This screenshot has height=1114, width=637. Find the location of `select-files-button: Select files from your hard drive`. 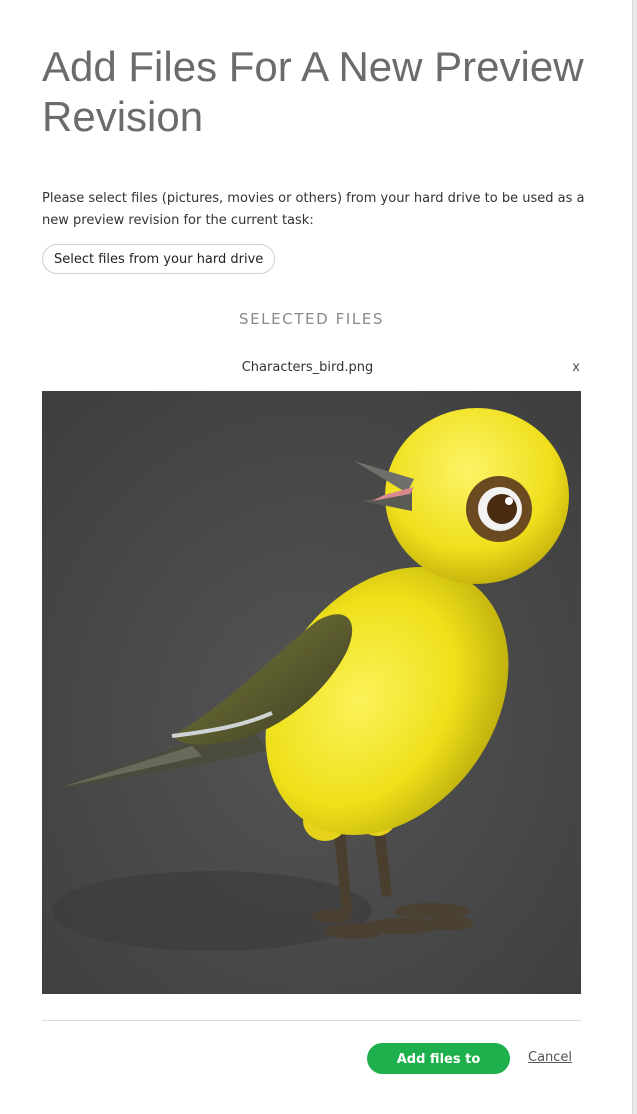

select-files-button: Select files from your hard drive is located at coordinates (159, 259).